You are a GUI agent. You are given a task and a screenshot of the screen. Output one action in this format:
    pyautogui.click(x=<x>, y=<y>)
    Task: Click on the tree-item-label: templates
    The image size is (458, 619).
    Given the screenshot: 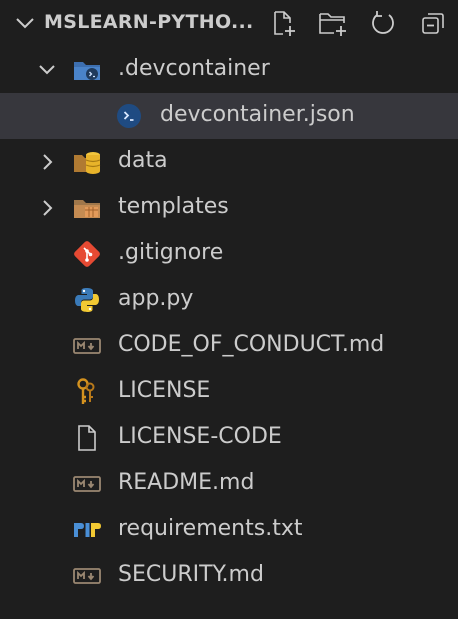 What is the action you would take?
    pyautogui.click(x=173, y=206)
    